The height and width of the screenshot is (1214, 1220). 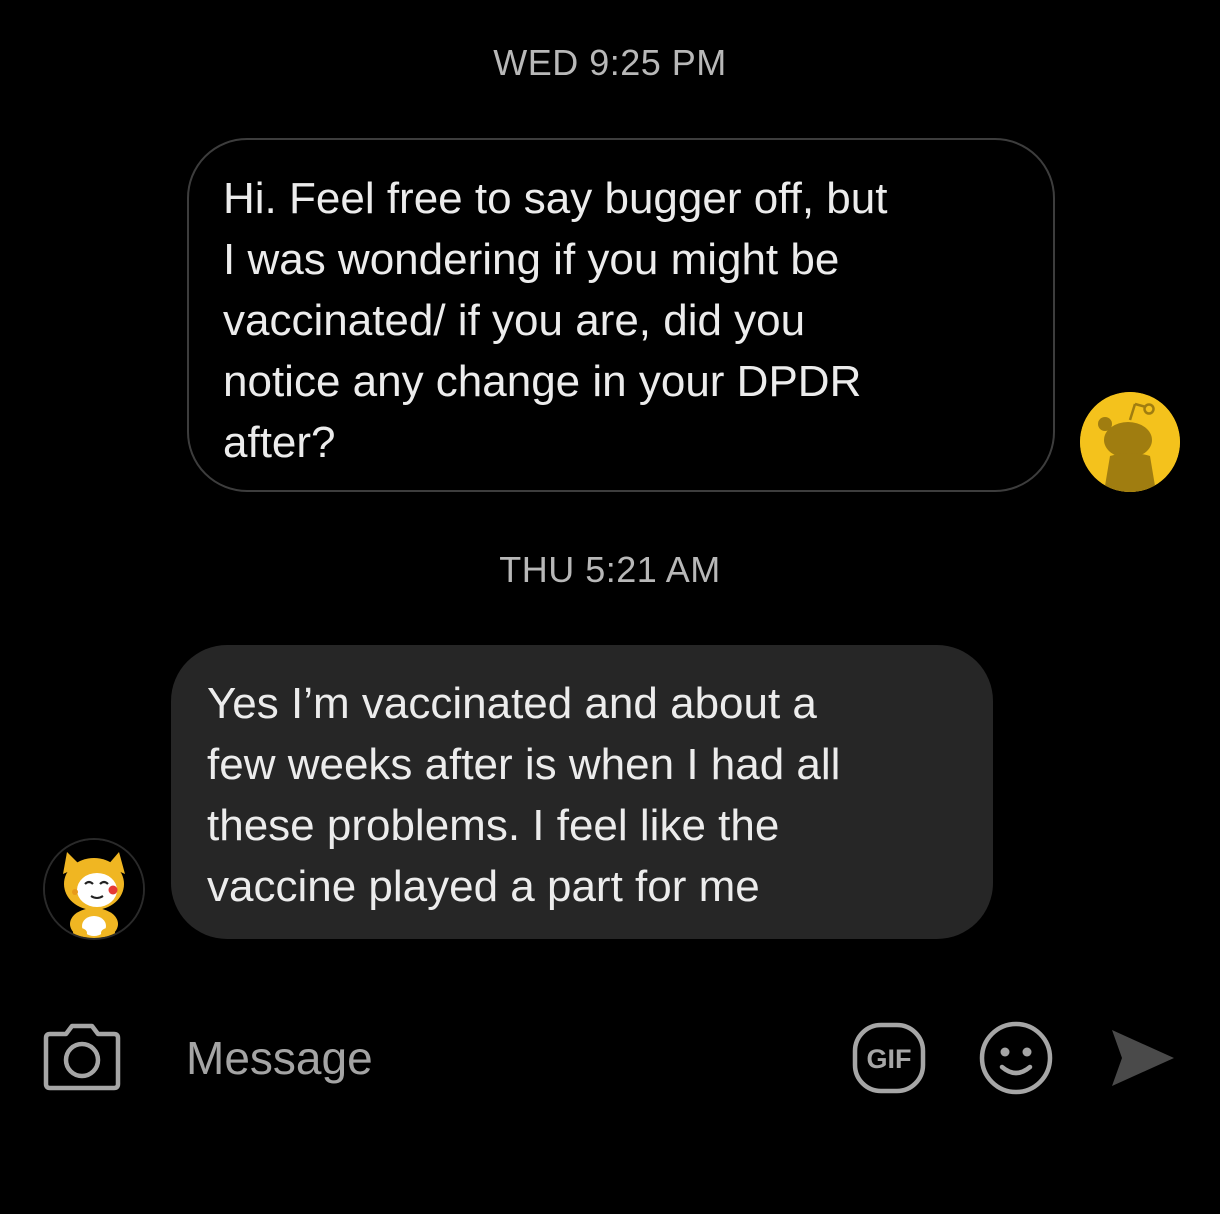 I want to click on send-icon, so click(x=1143, y=1058).